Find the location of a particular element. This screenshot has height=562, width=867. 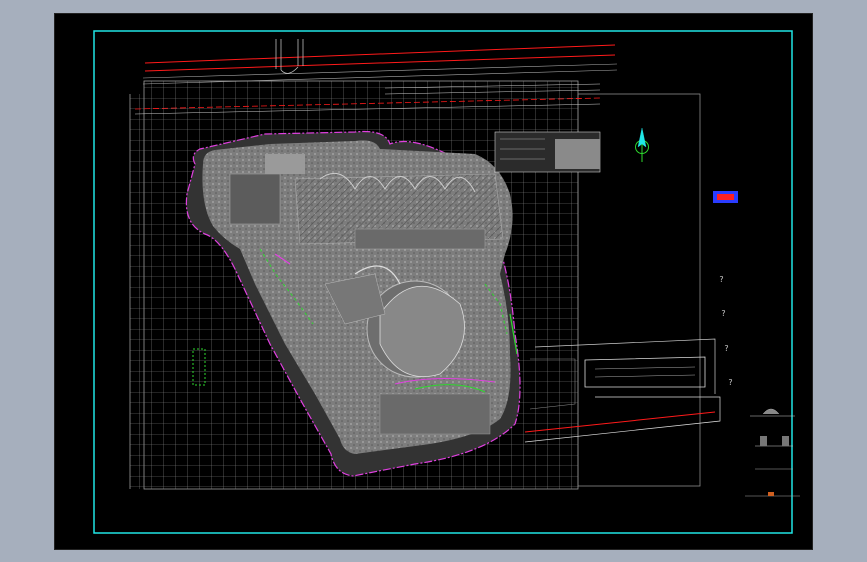

north-arrow-icon is located at coordinates (642, 144).